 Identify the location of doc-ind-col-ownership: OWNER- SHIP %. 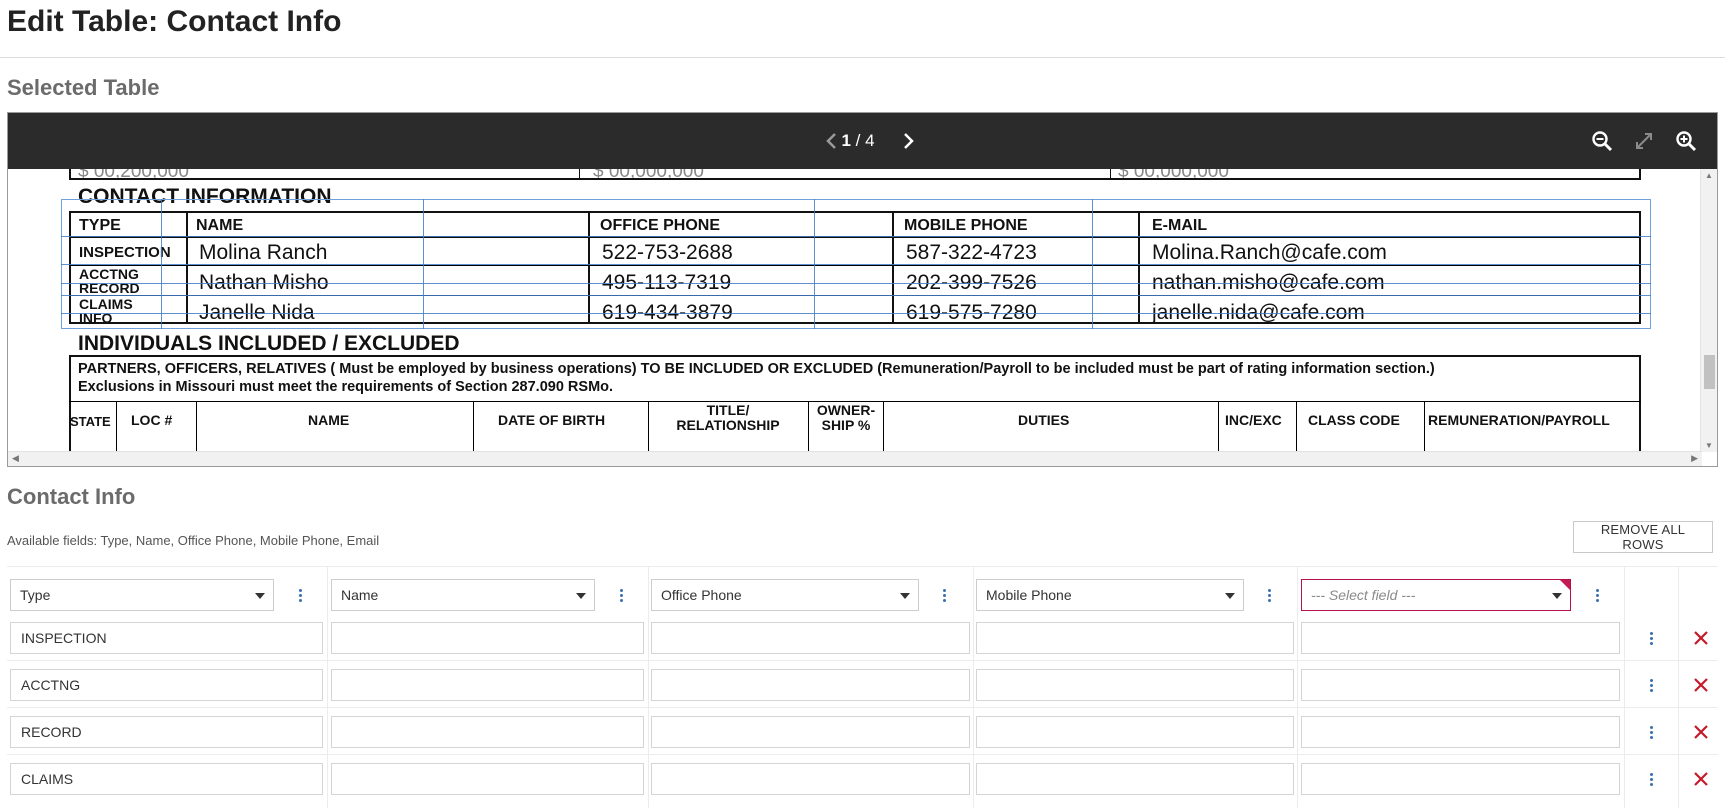
(846, 417).